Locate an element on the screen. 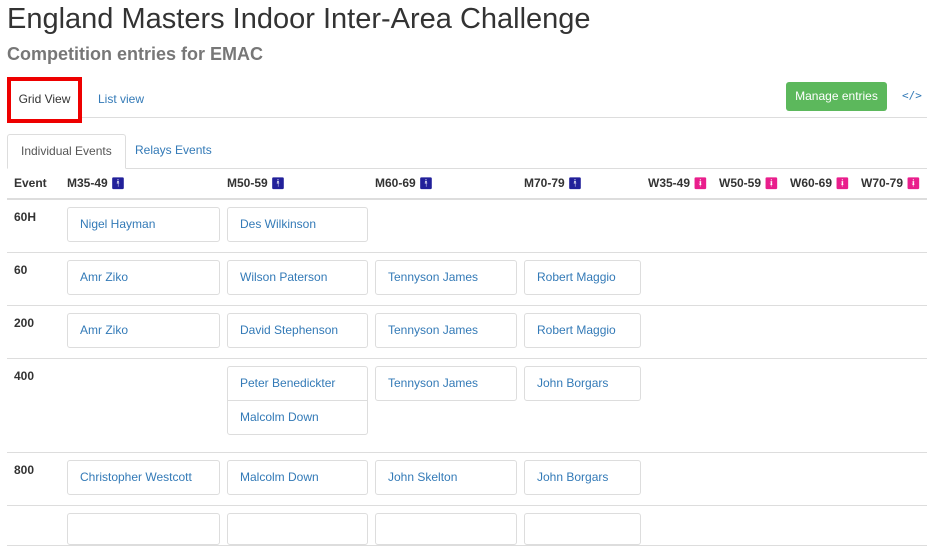 This screenshot has width=940, height=546. event-name: 400 is located at coordinates (33, 405).